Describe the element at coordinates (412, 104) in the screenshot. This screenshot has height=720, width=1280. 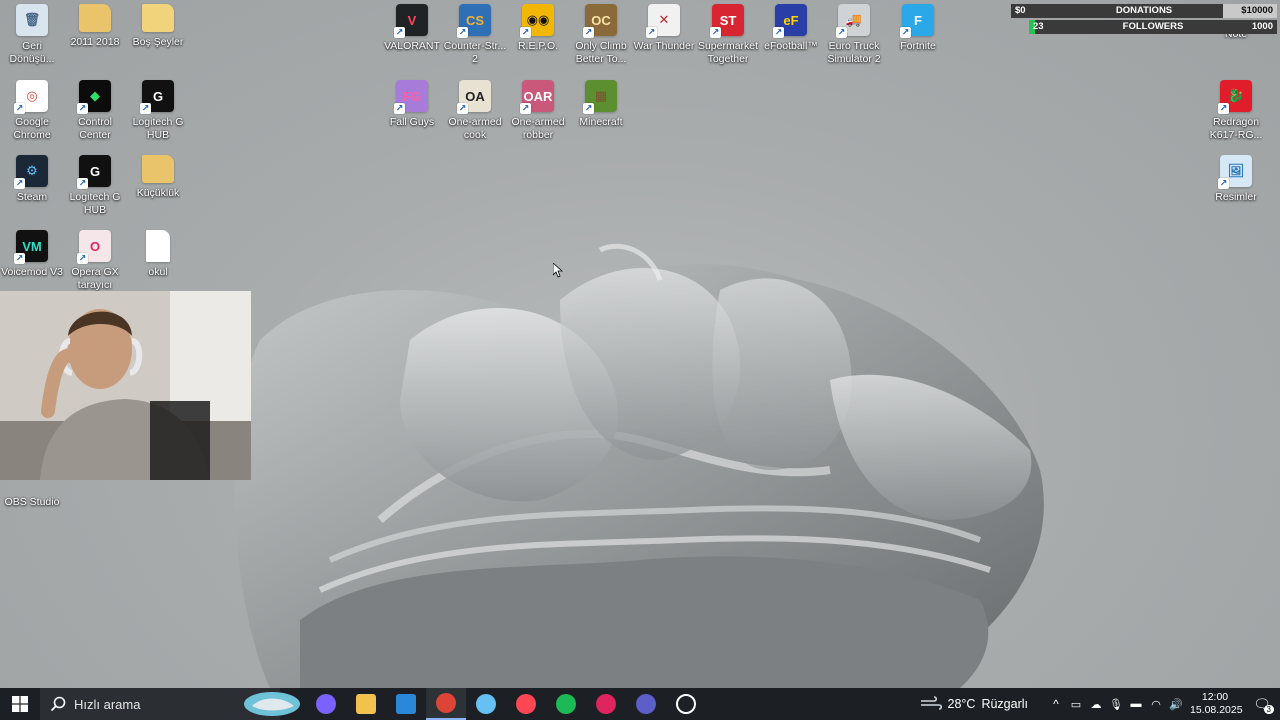
I see `desktop-icon-fallguys: FG ↗ Fall Guys` at that location.